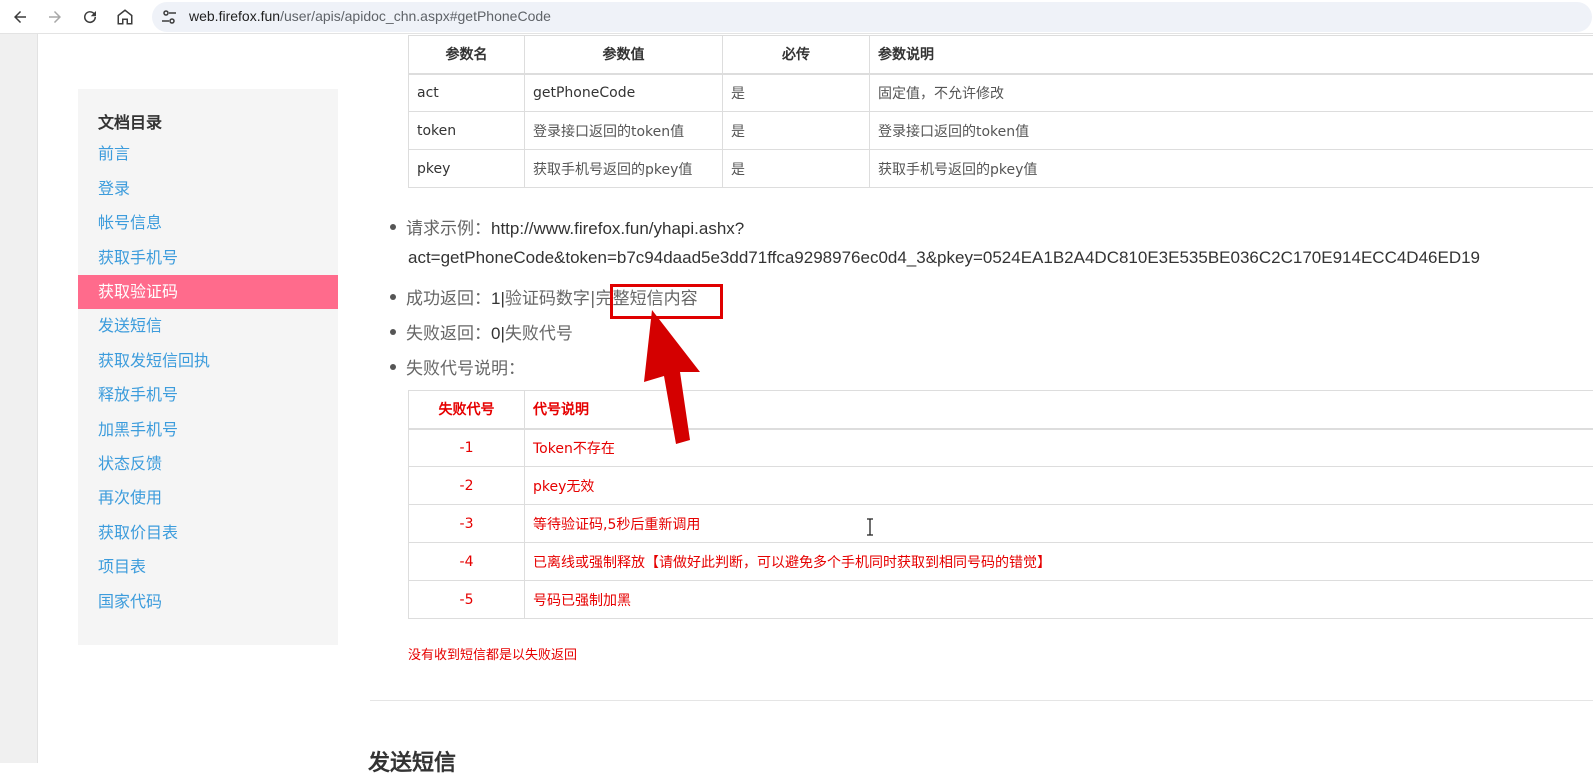  Describe the element at coordinates (467, 486) in the screenshot. I see `table-cell: -2` at that location.